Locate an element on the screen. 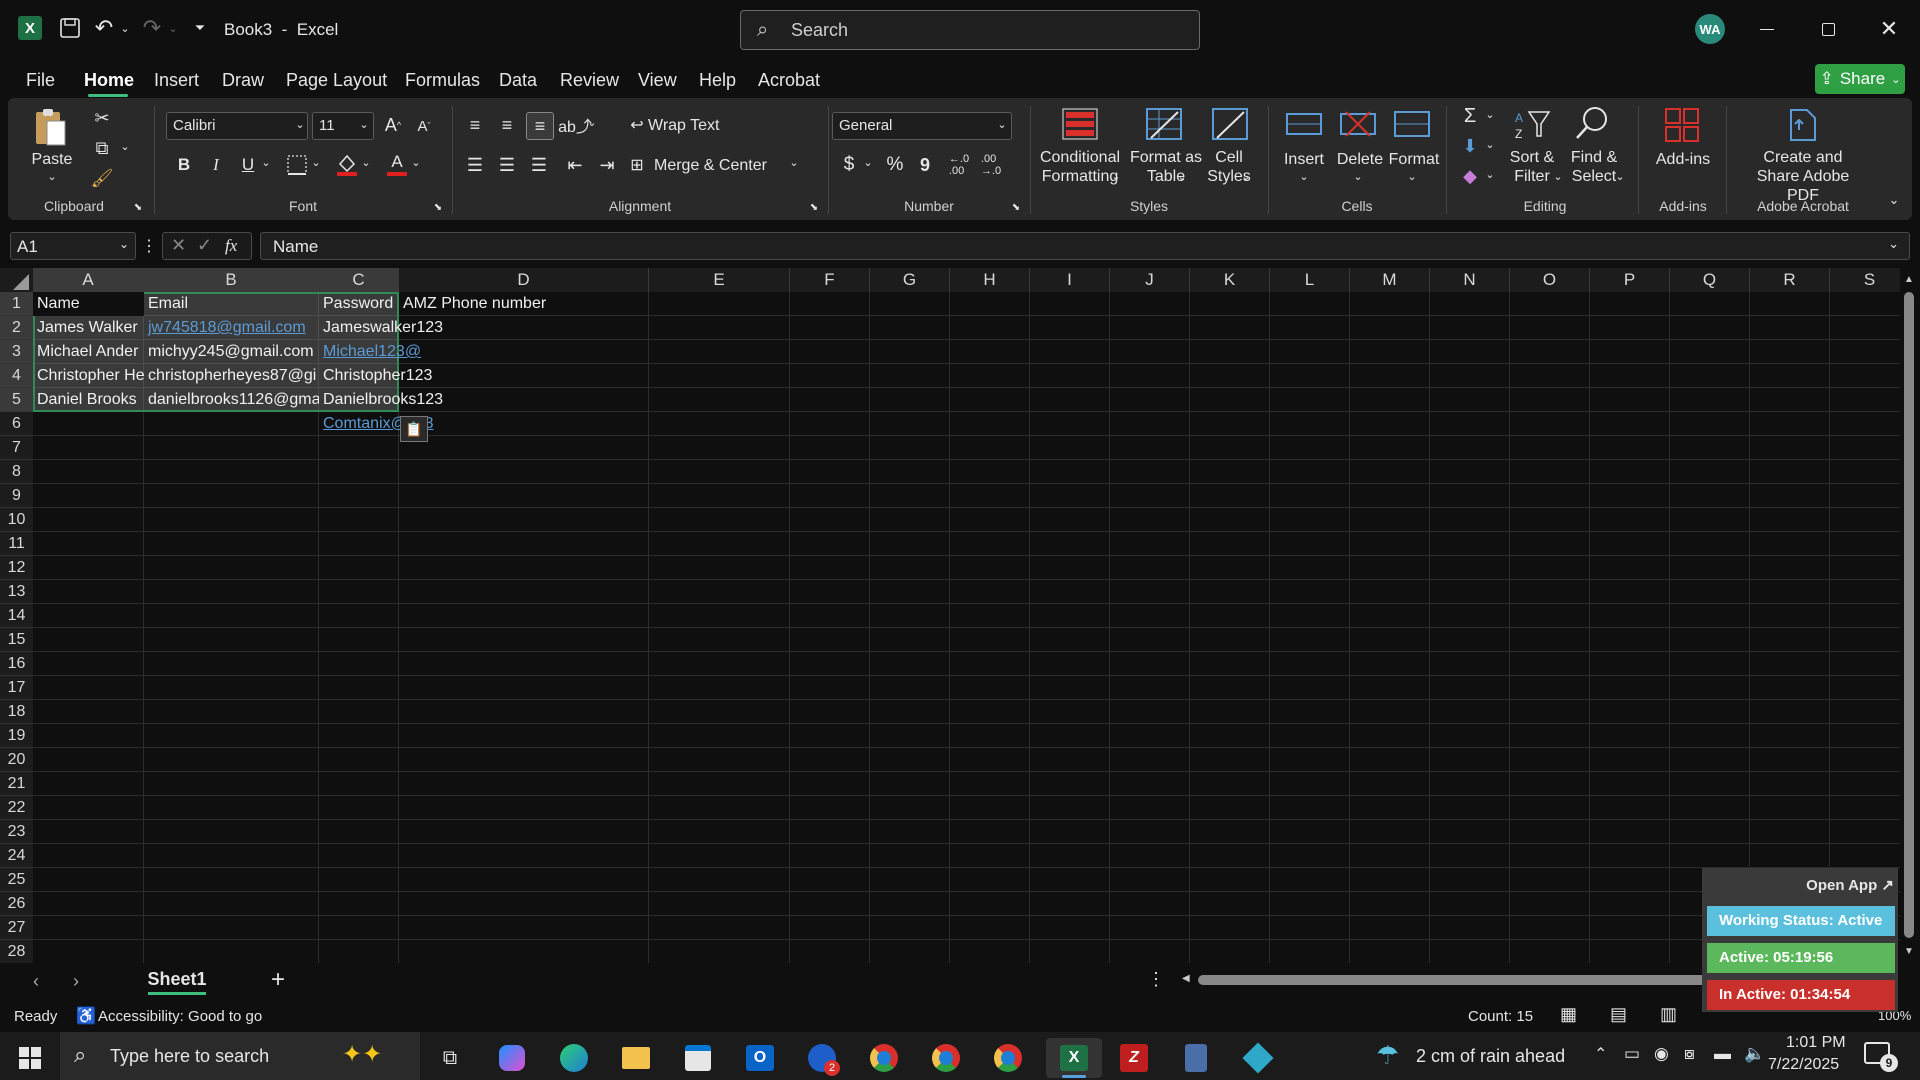  format-cells-icon is located at coordinates (1412, 124).